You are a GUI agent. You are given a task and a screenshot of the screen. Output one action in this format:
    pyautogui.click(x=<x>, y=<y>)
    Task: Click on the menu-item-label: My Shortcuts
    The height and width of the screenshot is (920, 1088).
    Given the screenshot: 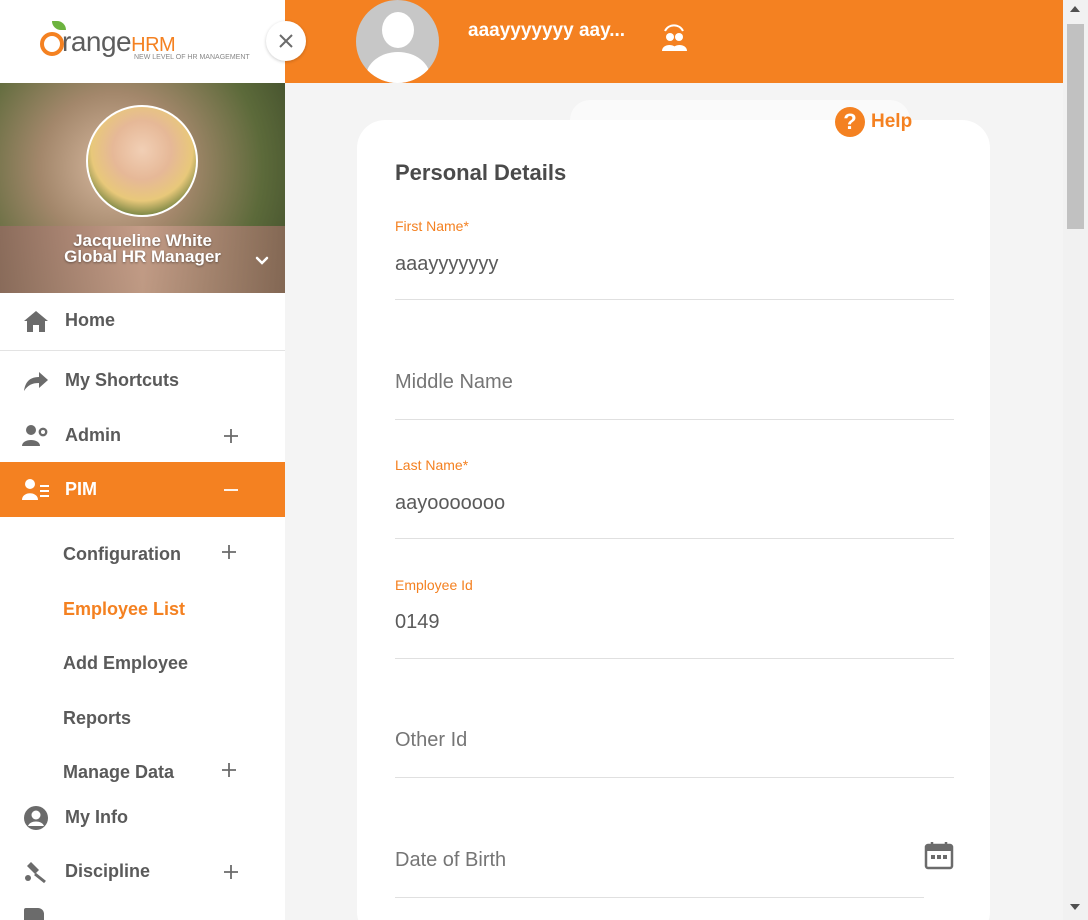 What is the action you would take?
    pyautogui.click(x=122, y=380)
    